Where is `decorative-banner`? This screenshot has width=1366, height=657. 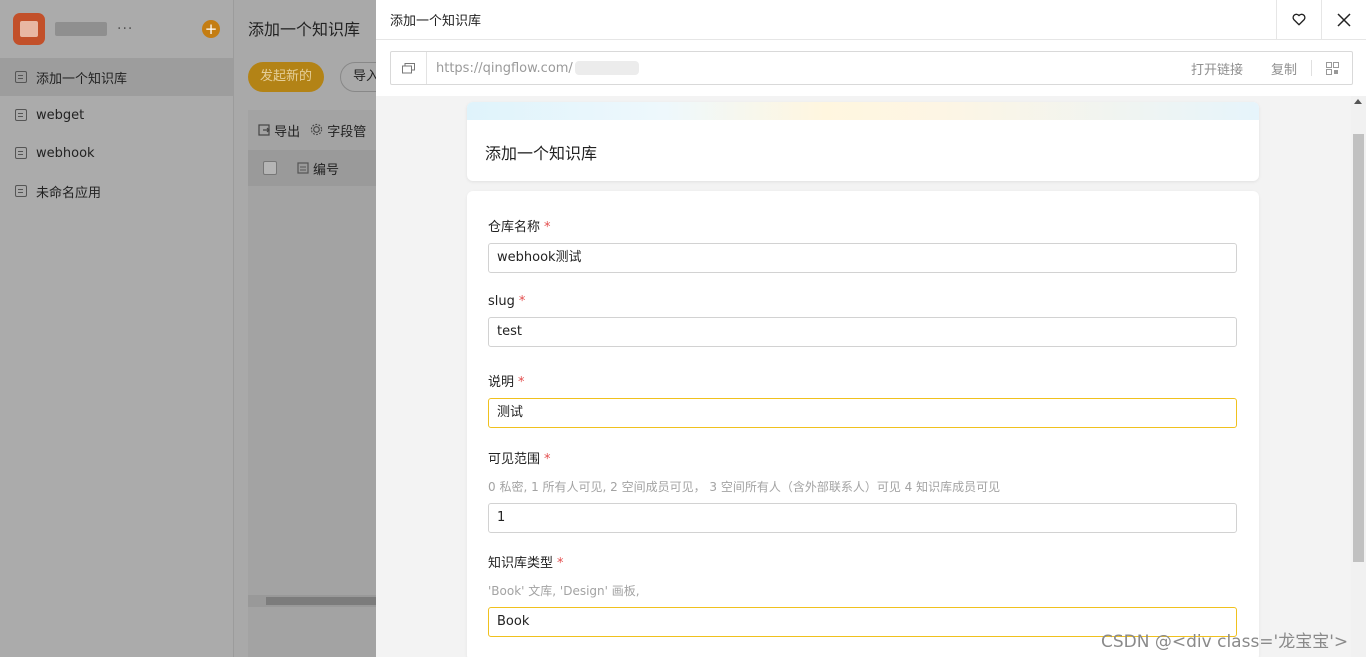 decorative-banner is located at coordinates (863, 111).